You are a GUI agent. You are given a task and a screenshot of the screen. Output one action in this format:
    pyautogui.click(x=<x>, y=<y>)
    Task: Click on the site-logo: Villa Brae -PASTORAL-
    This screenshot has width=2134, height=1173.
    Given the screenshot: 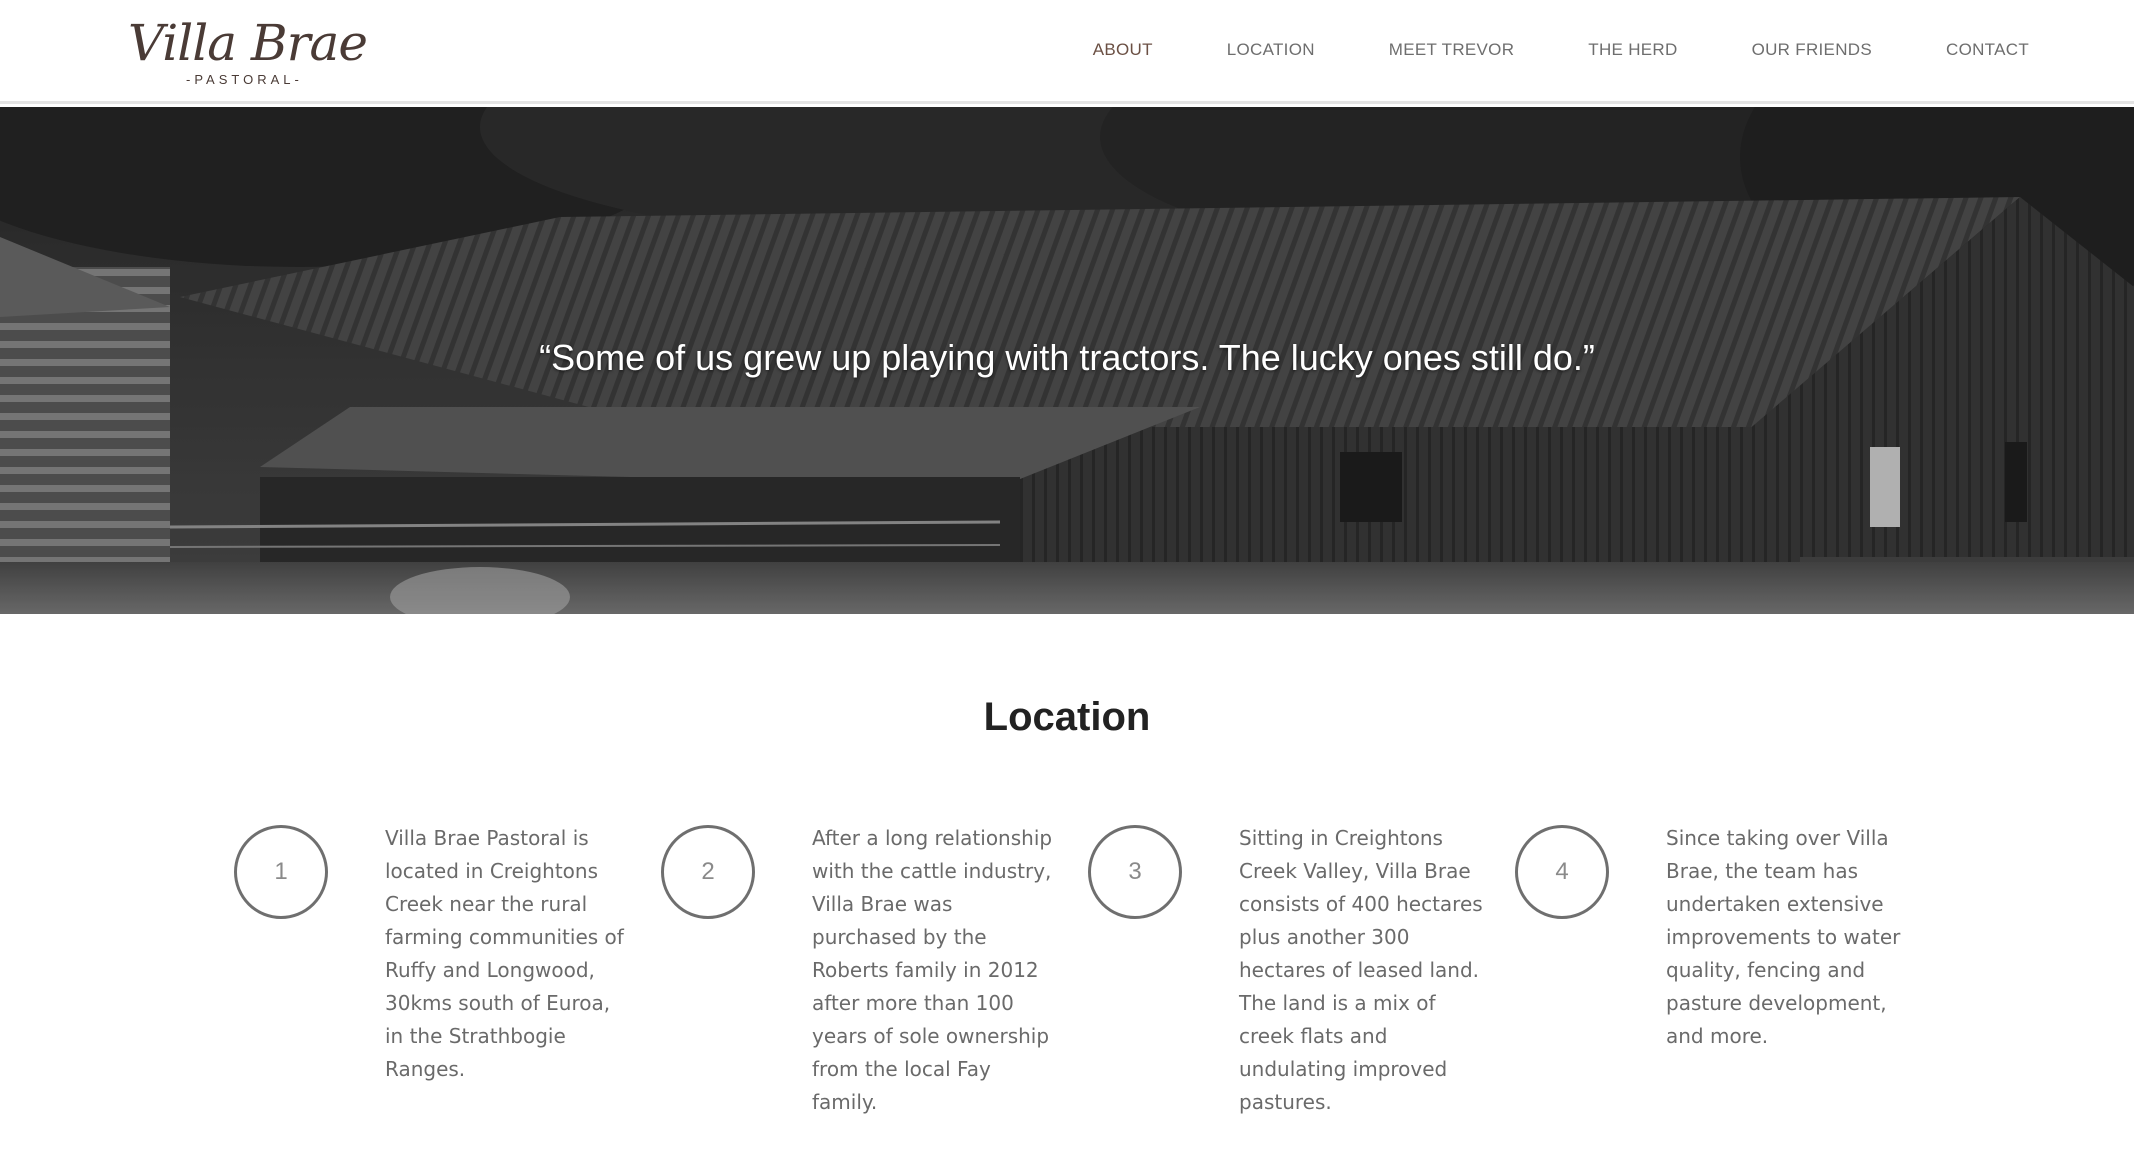 What is the action you would take?
    pyautogui.click(x=248, y=54)
    